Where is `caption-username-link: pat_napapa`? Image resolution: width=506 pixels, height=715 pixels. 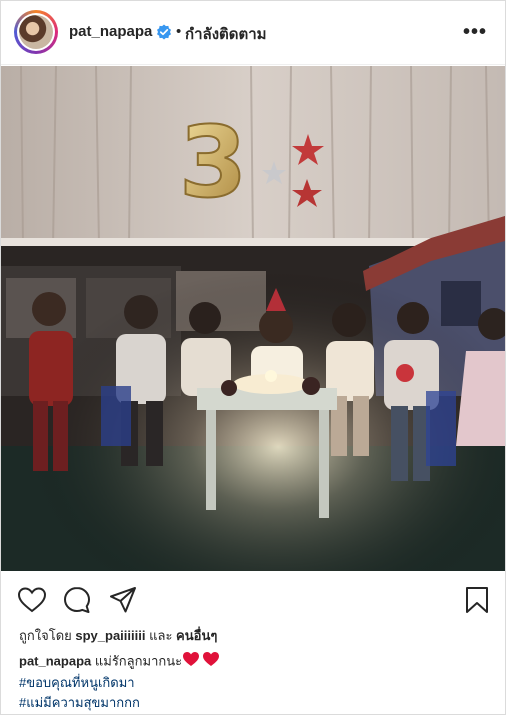 caption-username-link: pat_napapa is located at coordinates (55, 660).